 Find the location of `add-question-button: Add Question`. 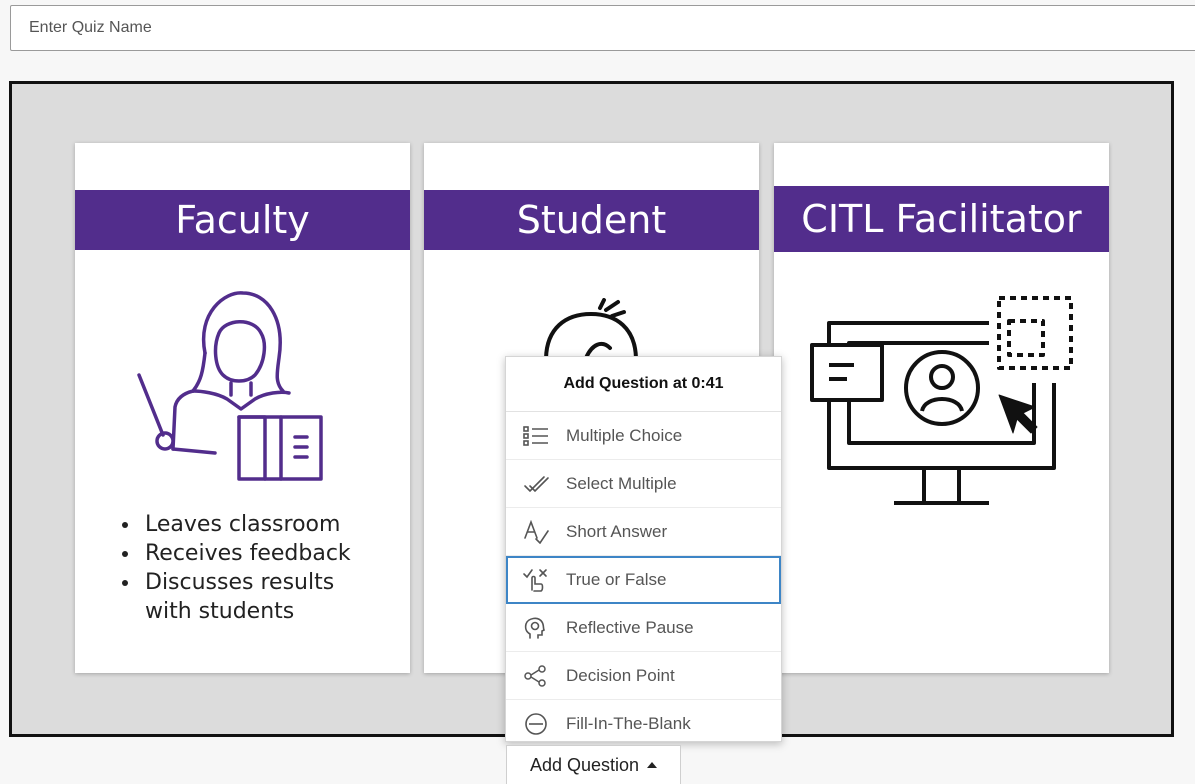

add-question-button: Add Question is located at coordinates (593, 764).